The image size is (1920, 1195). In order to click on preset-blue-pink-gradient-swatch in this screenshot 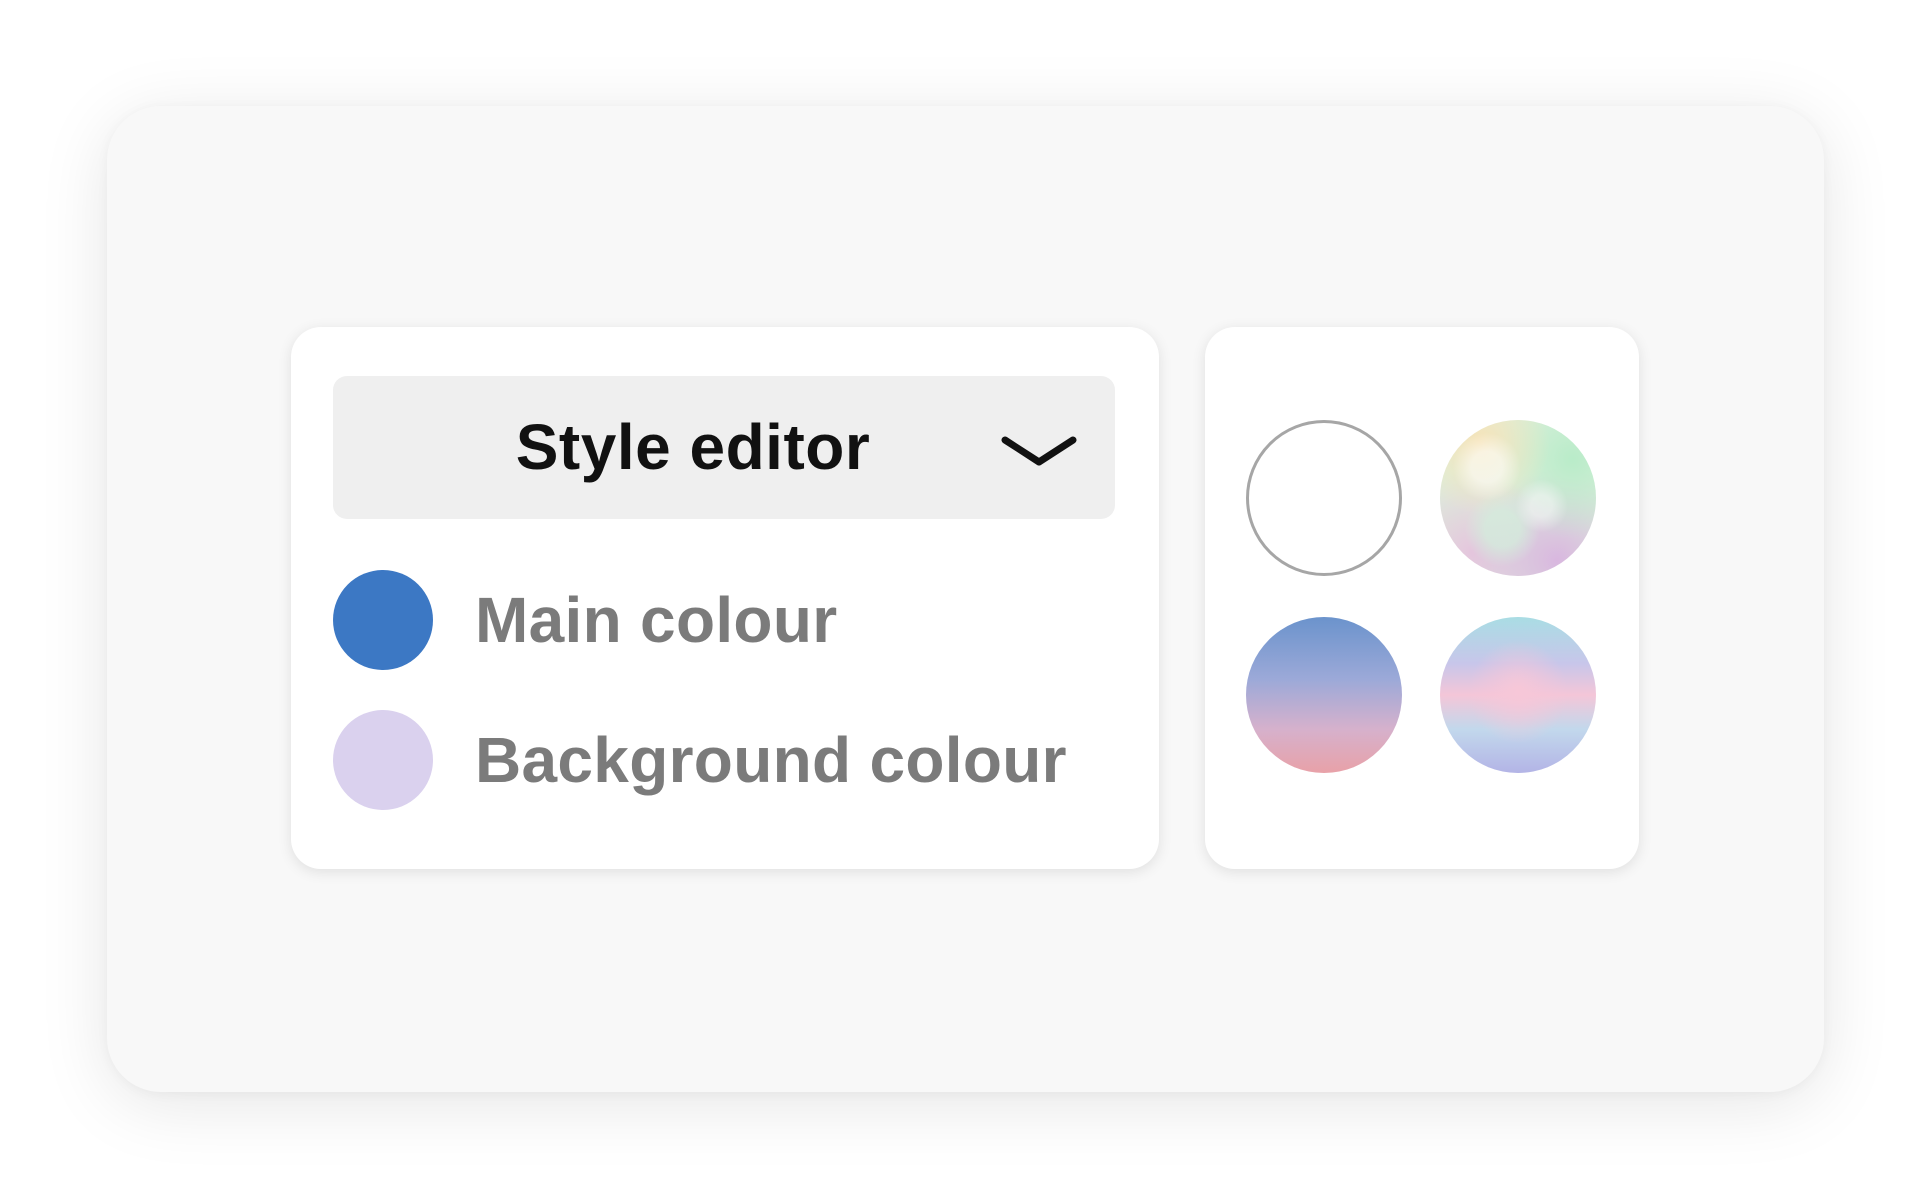, I will do `click(1324, 695)`.